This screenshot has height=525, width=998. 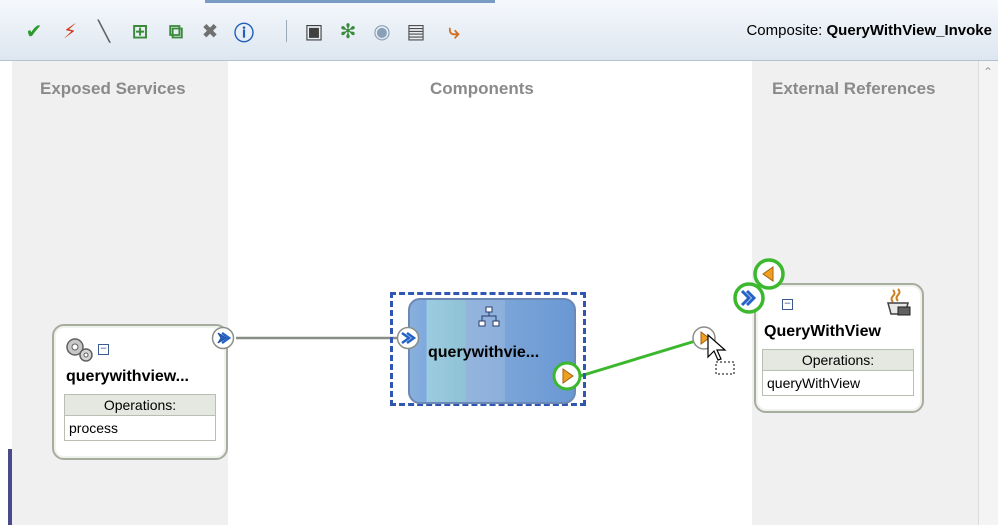 I want to click on wire-icon-glyph: ╲, so click(x=104, y=31).